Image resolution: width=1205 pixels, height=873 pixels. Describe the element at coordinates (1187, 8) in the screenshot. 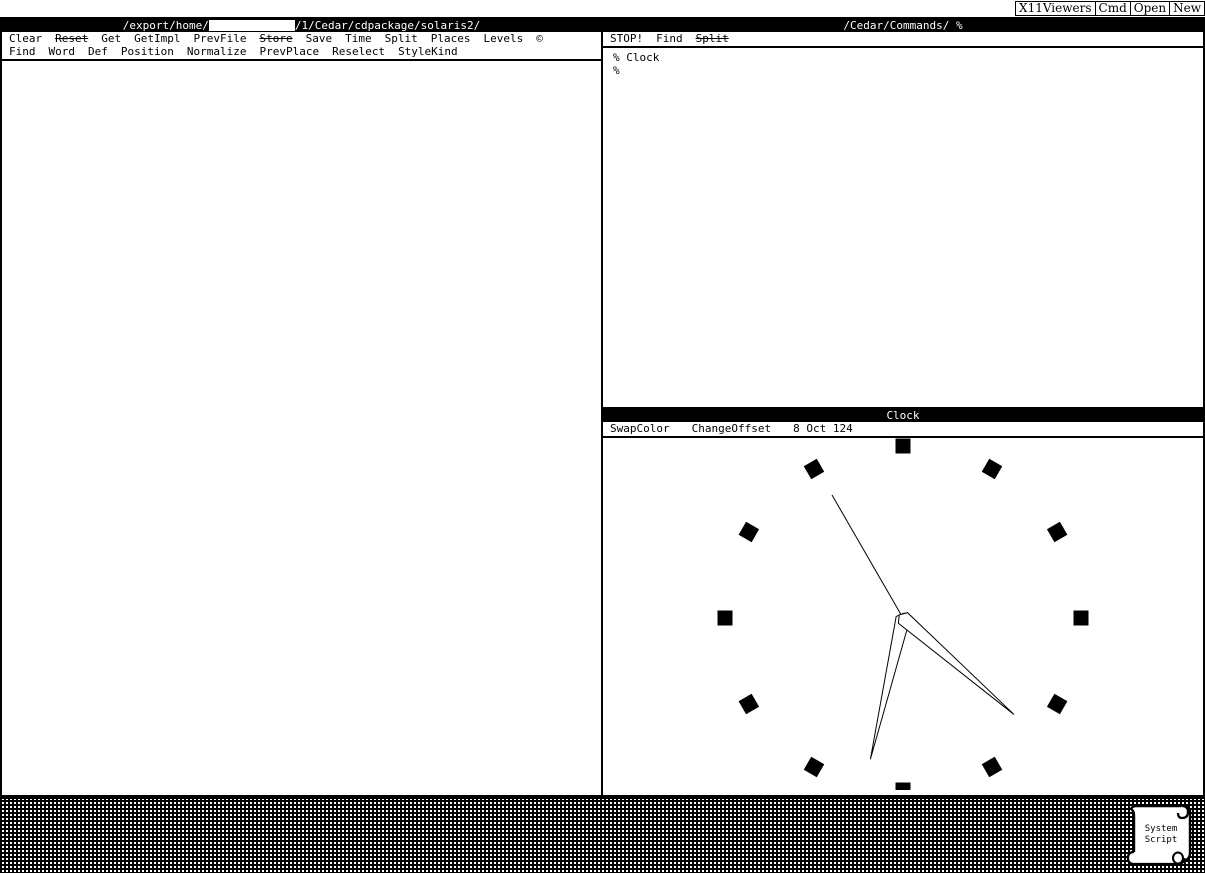

I see `new-button: New` at that location.